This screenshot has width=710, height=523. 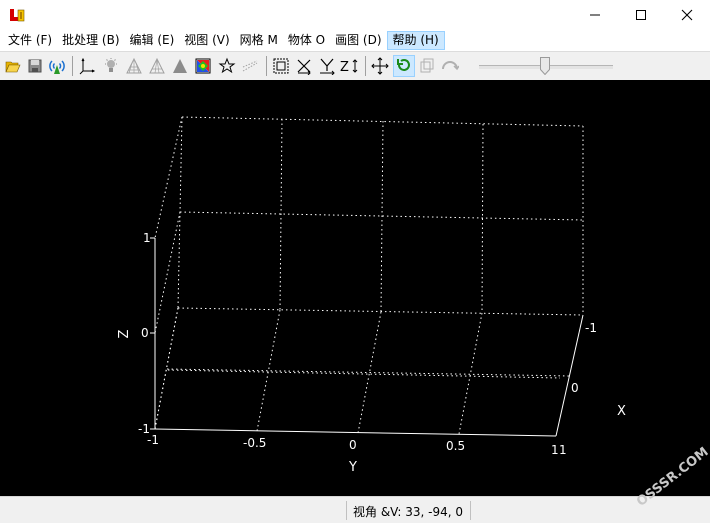 What do you see at coordinates (30, 40) in the screenshot?
I see `menu-file: 文件 (F)` at bounding box center [30, 40].